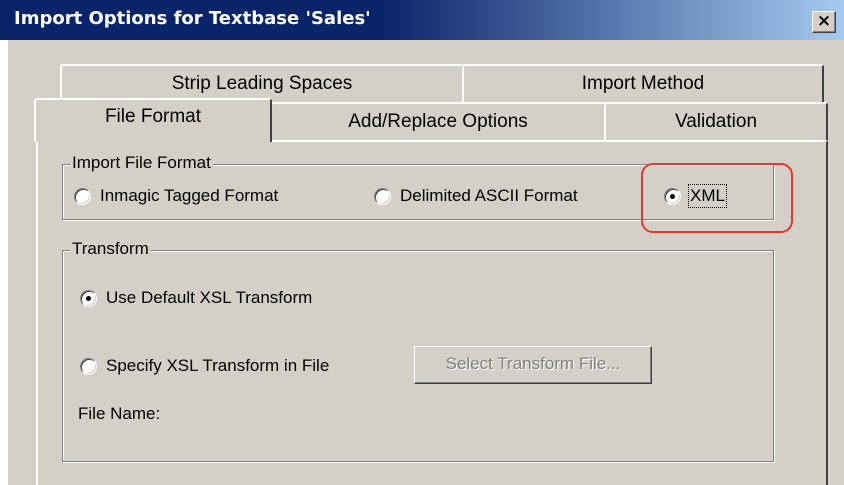  Describe the element at coordinates (717, 198) in the screenshot. I see `xml-highlight-annotation` at that location.